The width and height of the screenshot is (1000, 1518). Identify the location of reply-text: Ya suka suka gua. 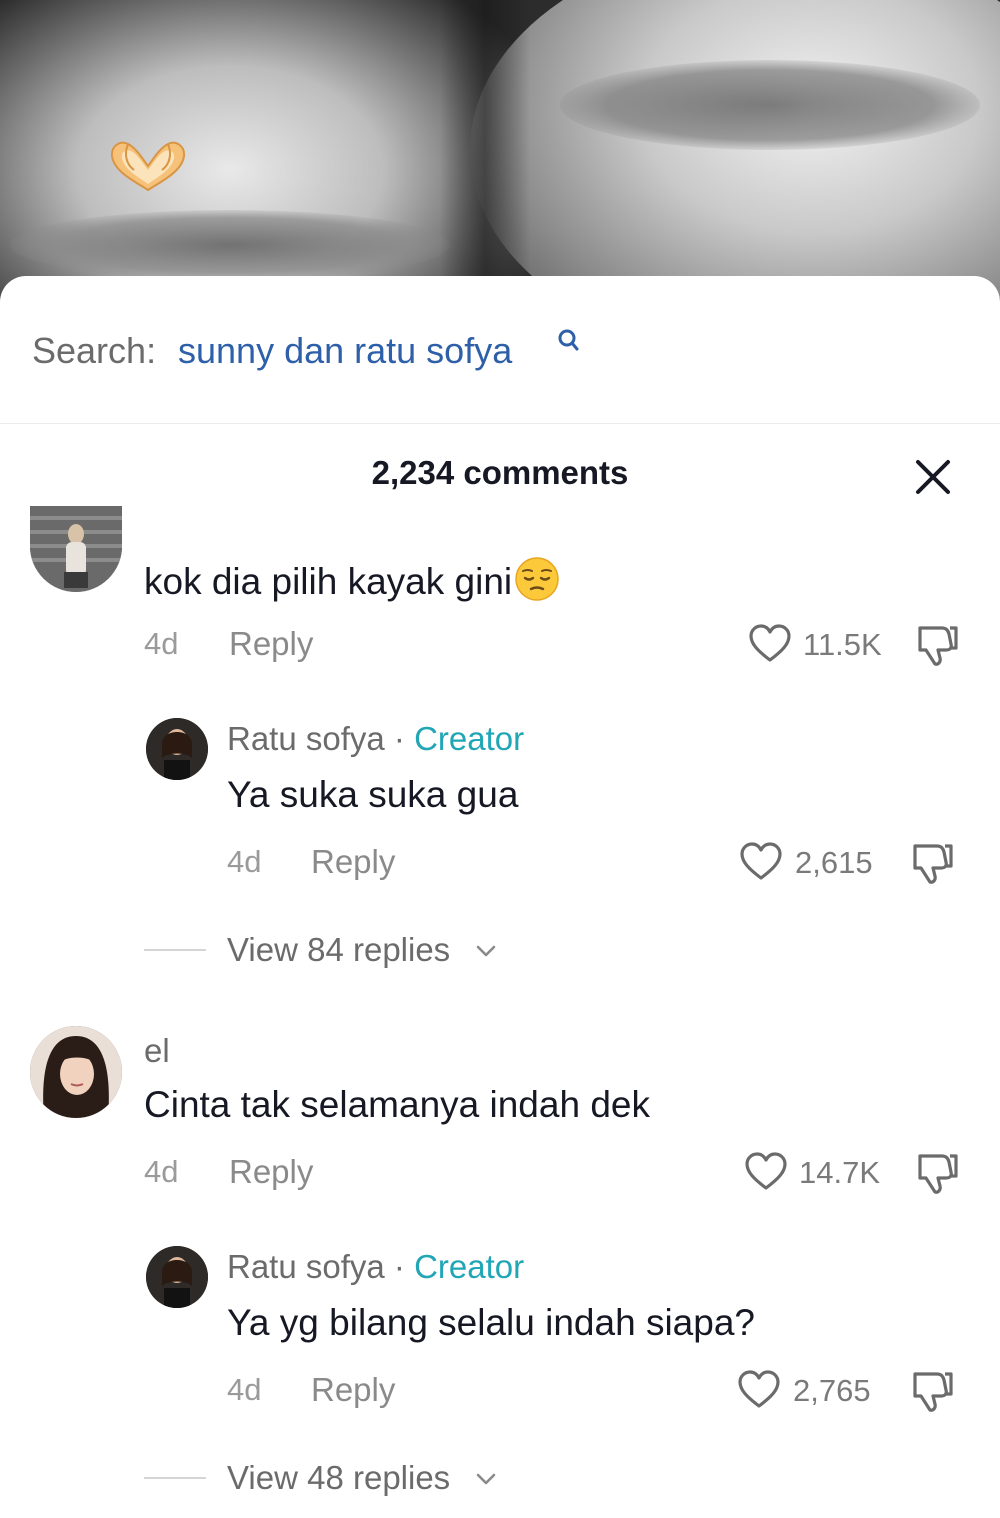
(373, 794).